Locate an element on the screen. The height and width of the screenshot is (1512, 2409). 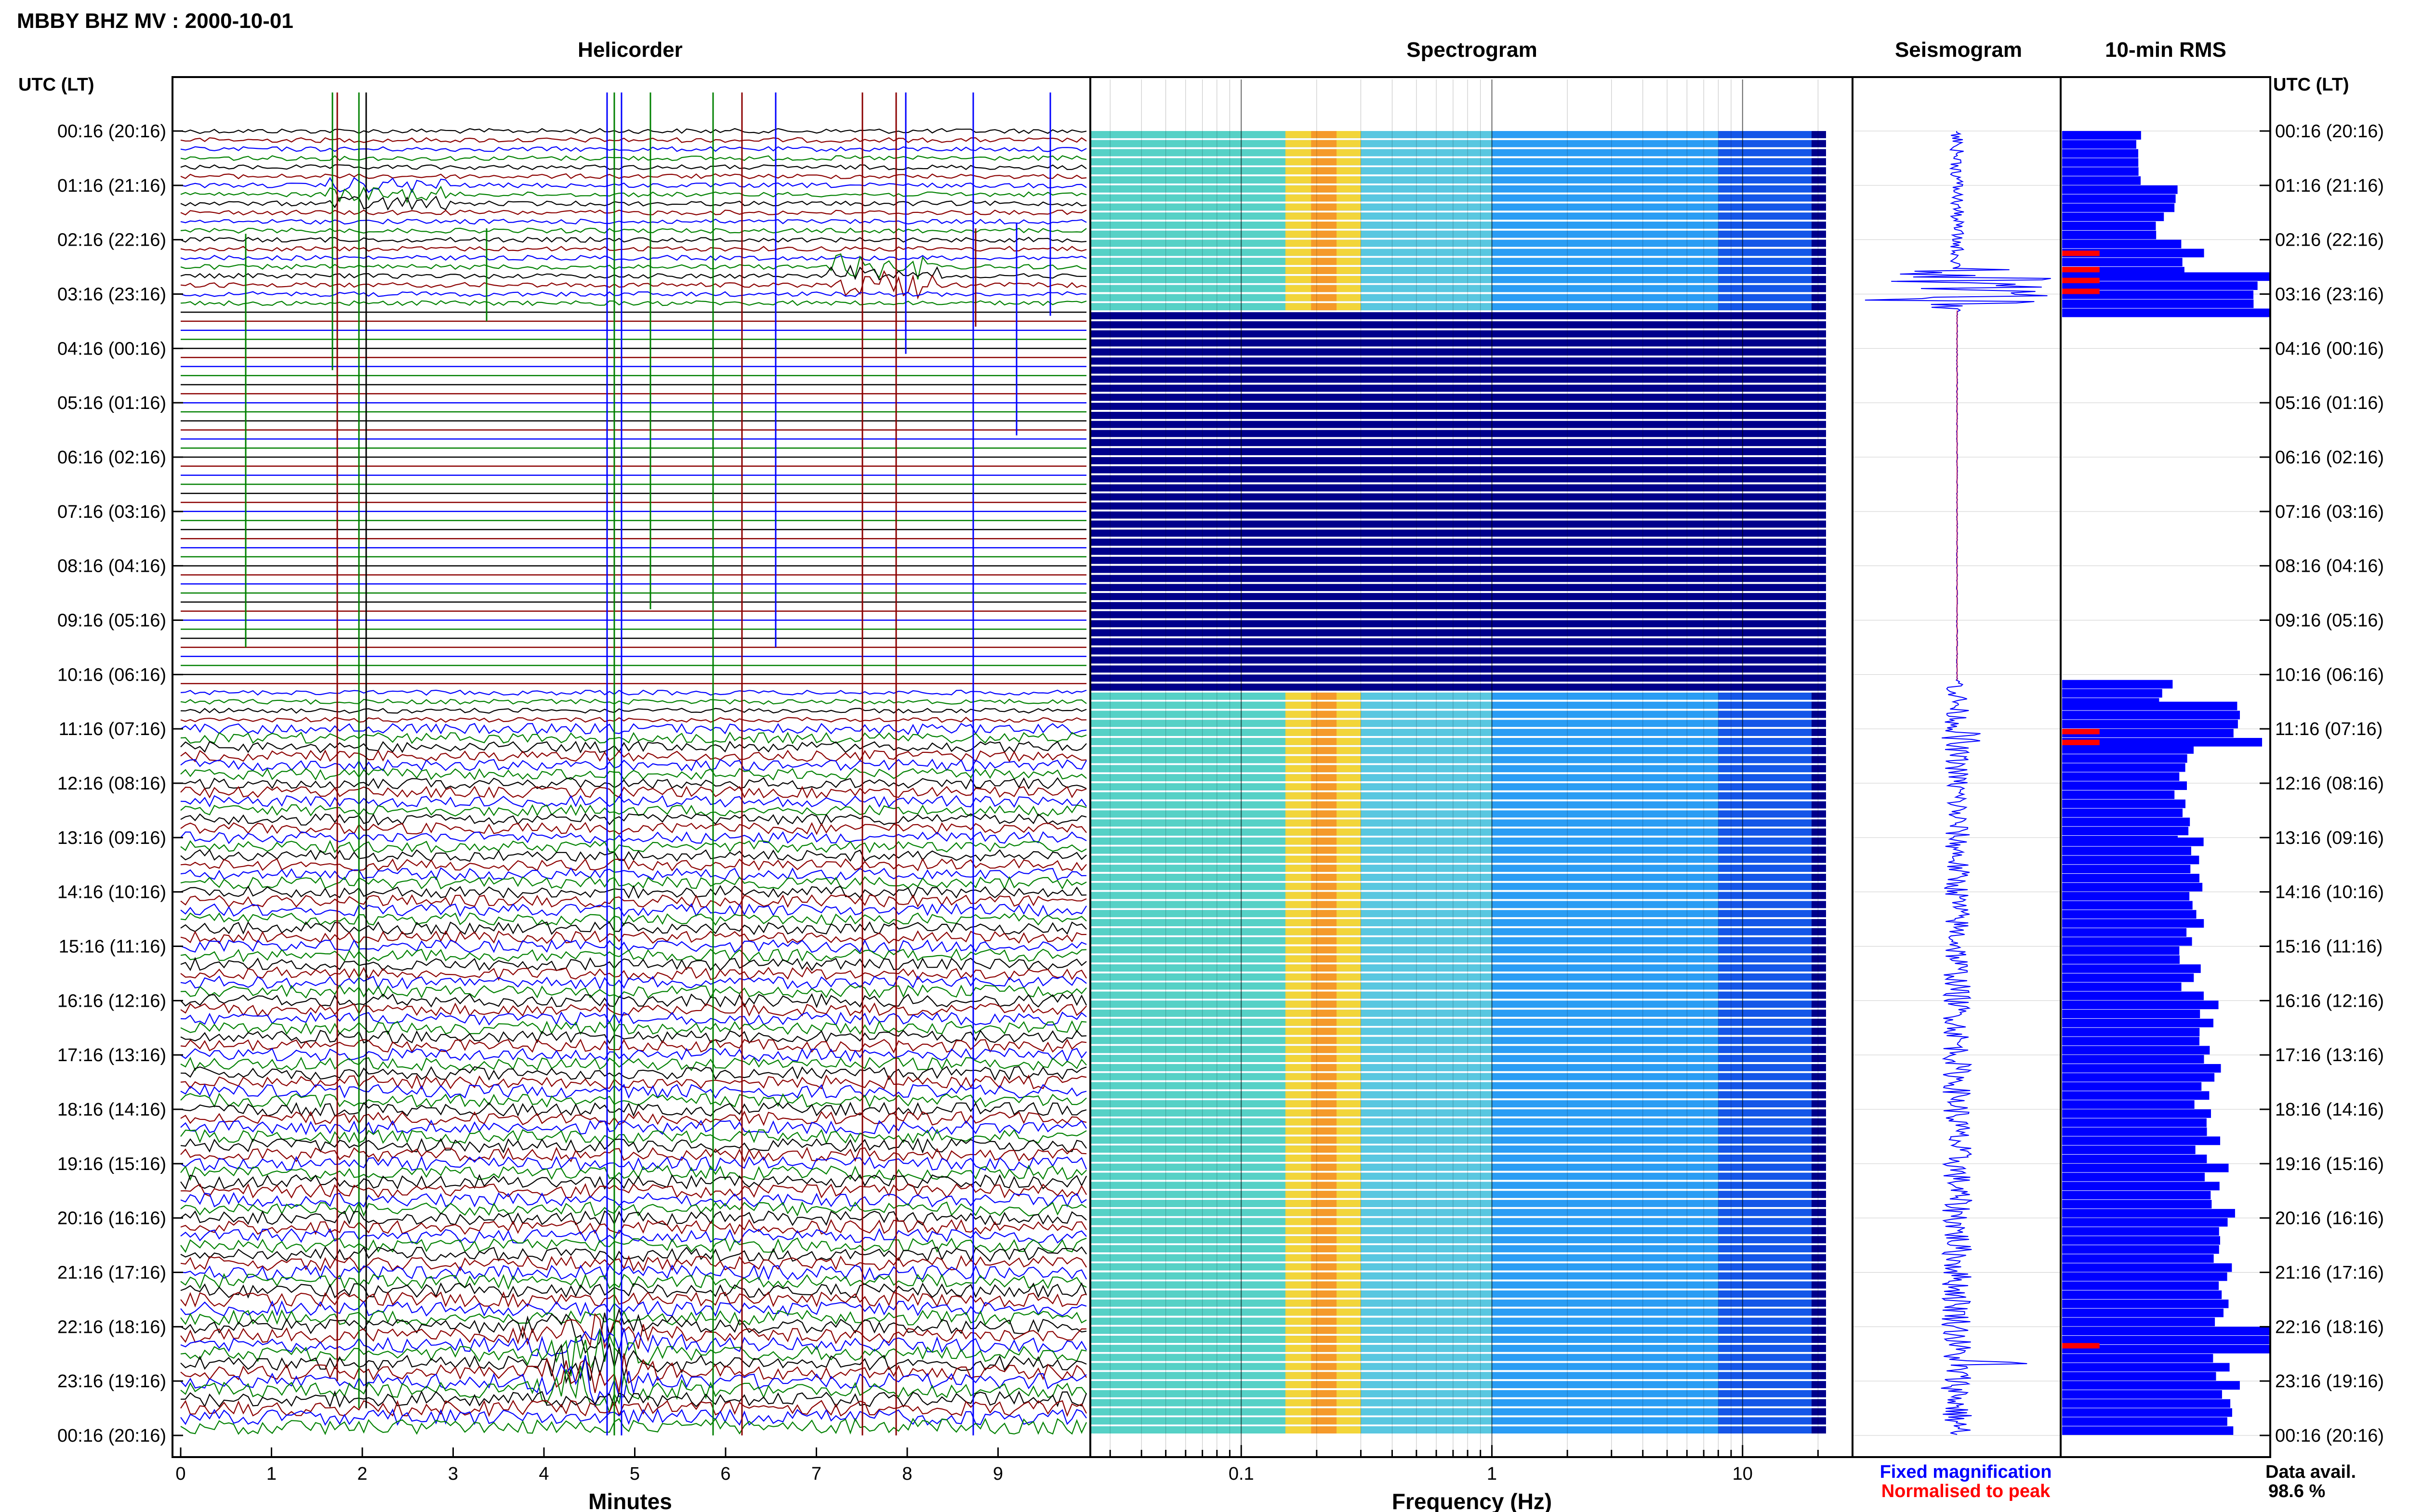
left-time-tick-label: 02:16 (22:16) is located at coordinates (111, 240).